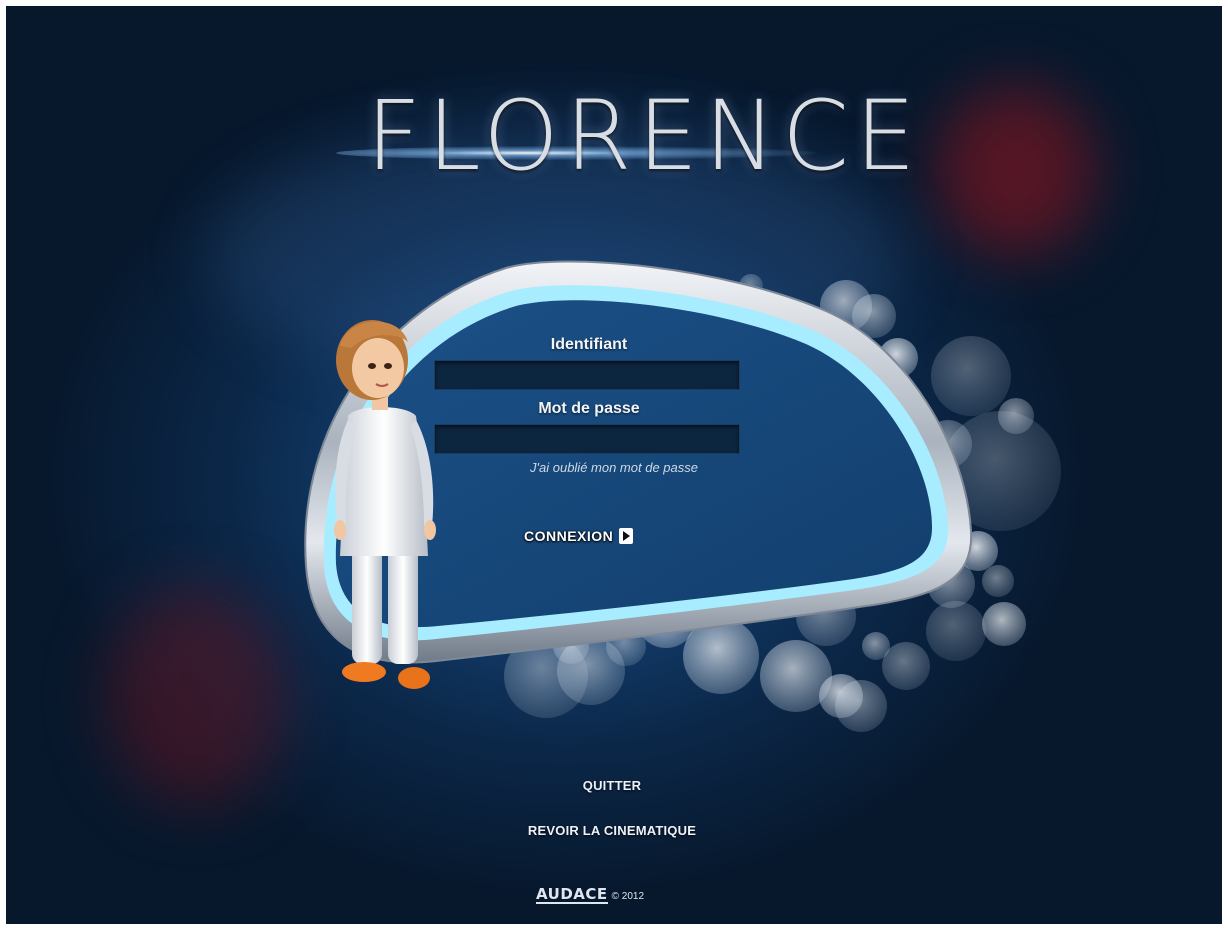 The width and height of the screenshot is (1228, 930). Describe the element at coordinates (612, 830) in the screenshot. I see `replay-cinematic-button: REVOIR LA CINEMATIQUE` at that location.